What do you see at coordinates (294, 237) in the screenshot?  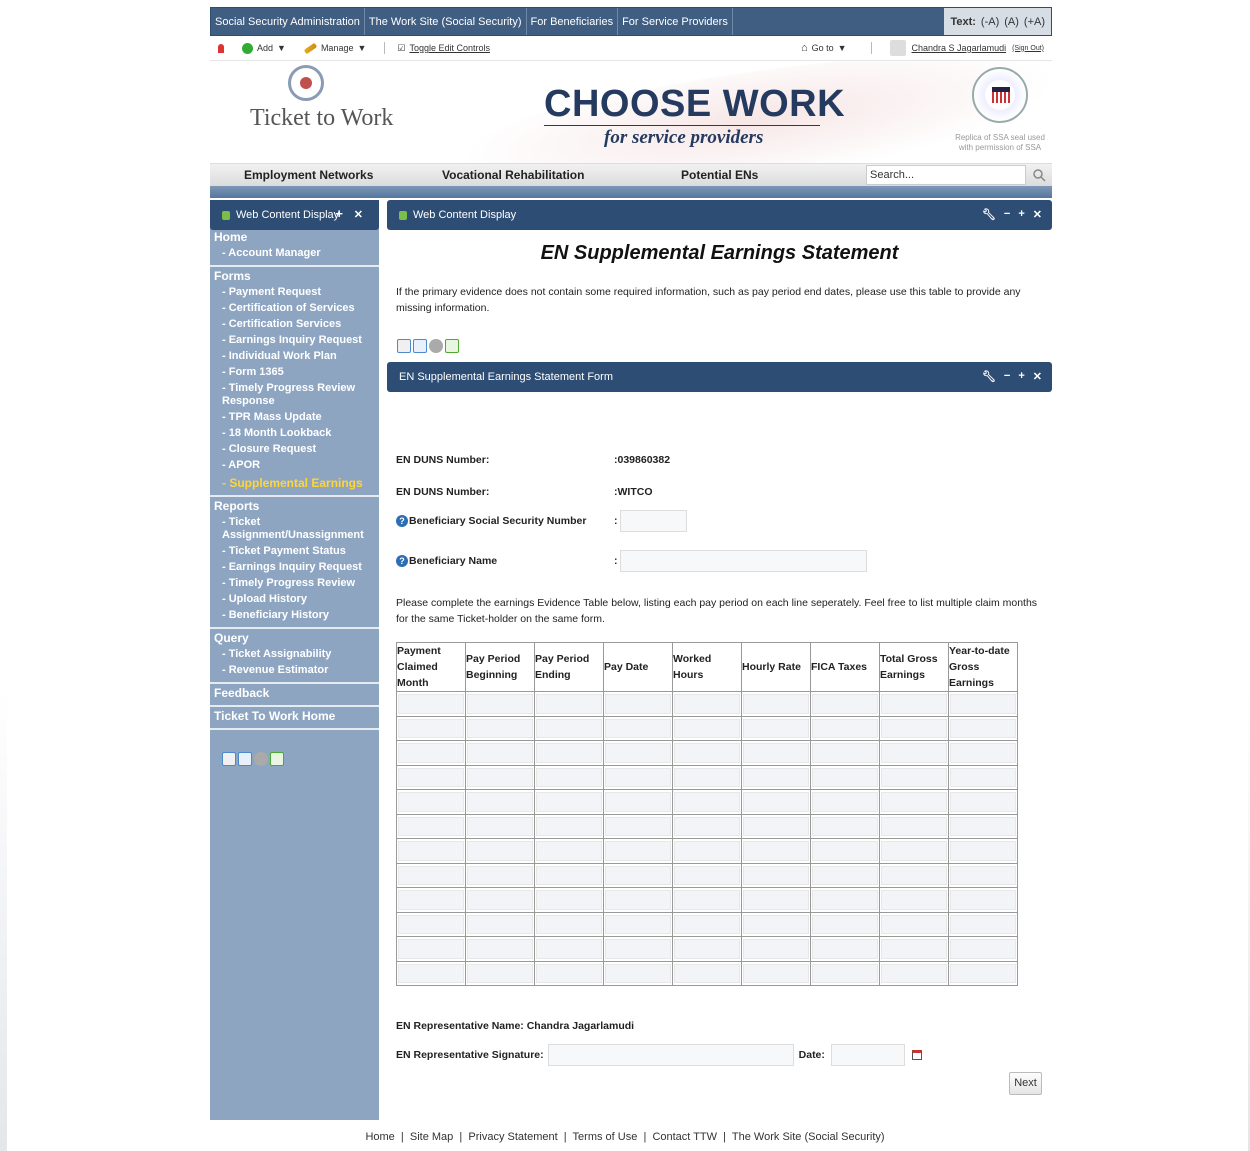 I see `sidebar-section-title: Home` at bounding box center [294, 237].